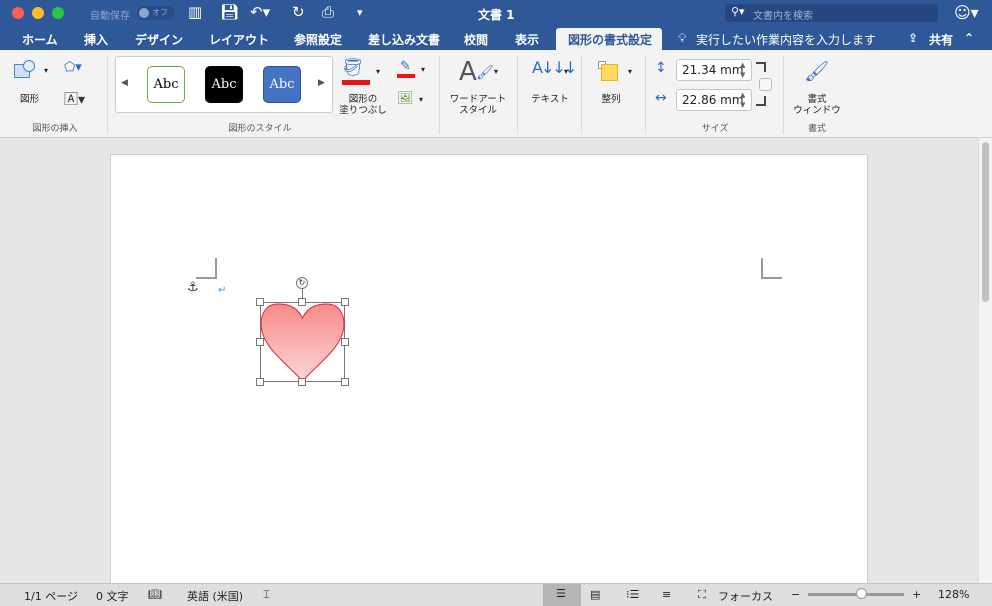  Describe the element at coordinates (610, 72) in the screenshot. I see `arrange-icon` at that location.